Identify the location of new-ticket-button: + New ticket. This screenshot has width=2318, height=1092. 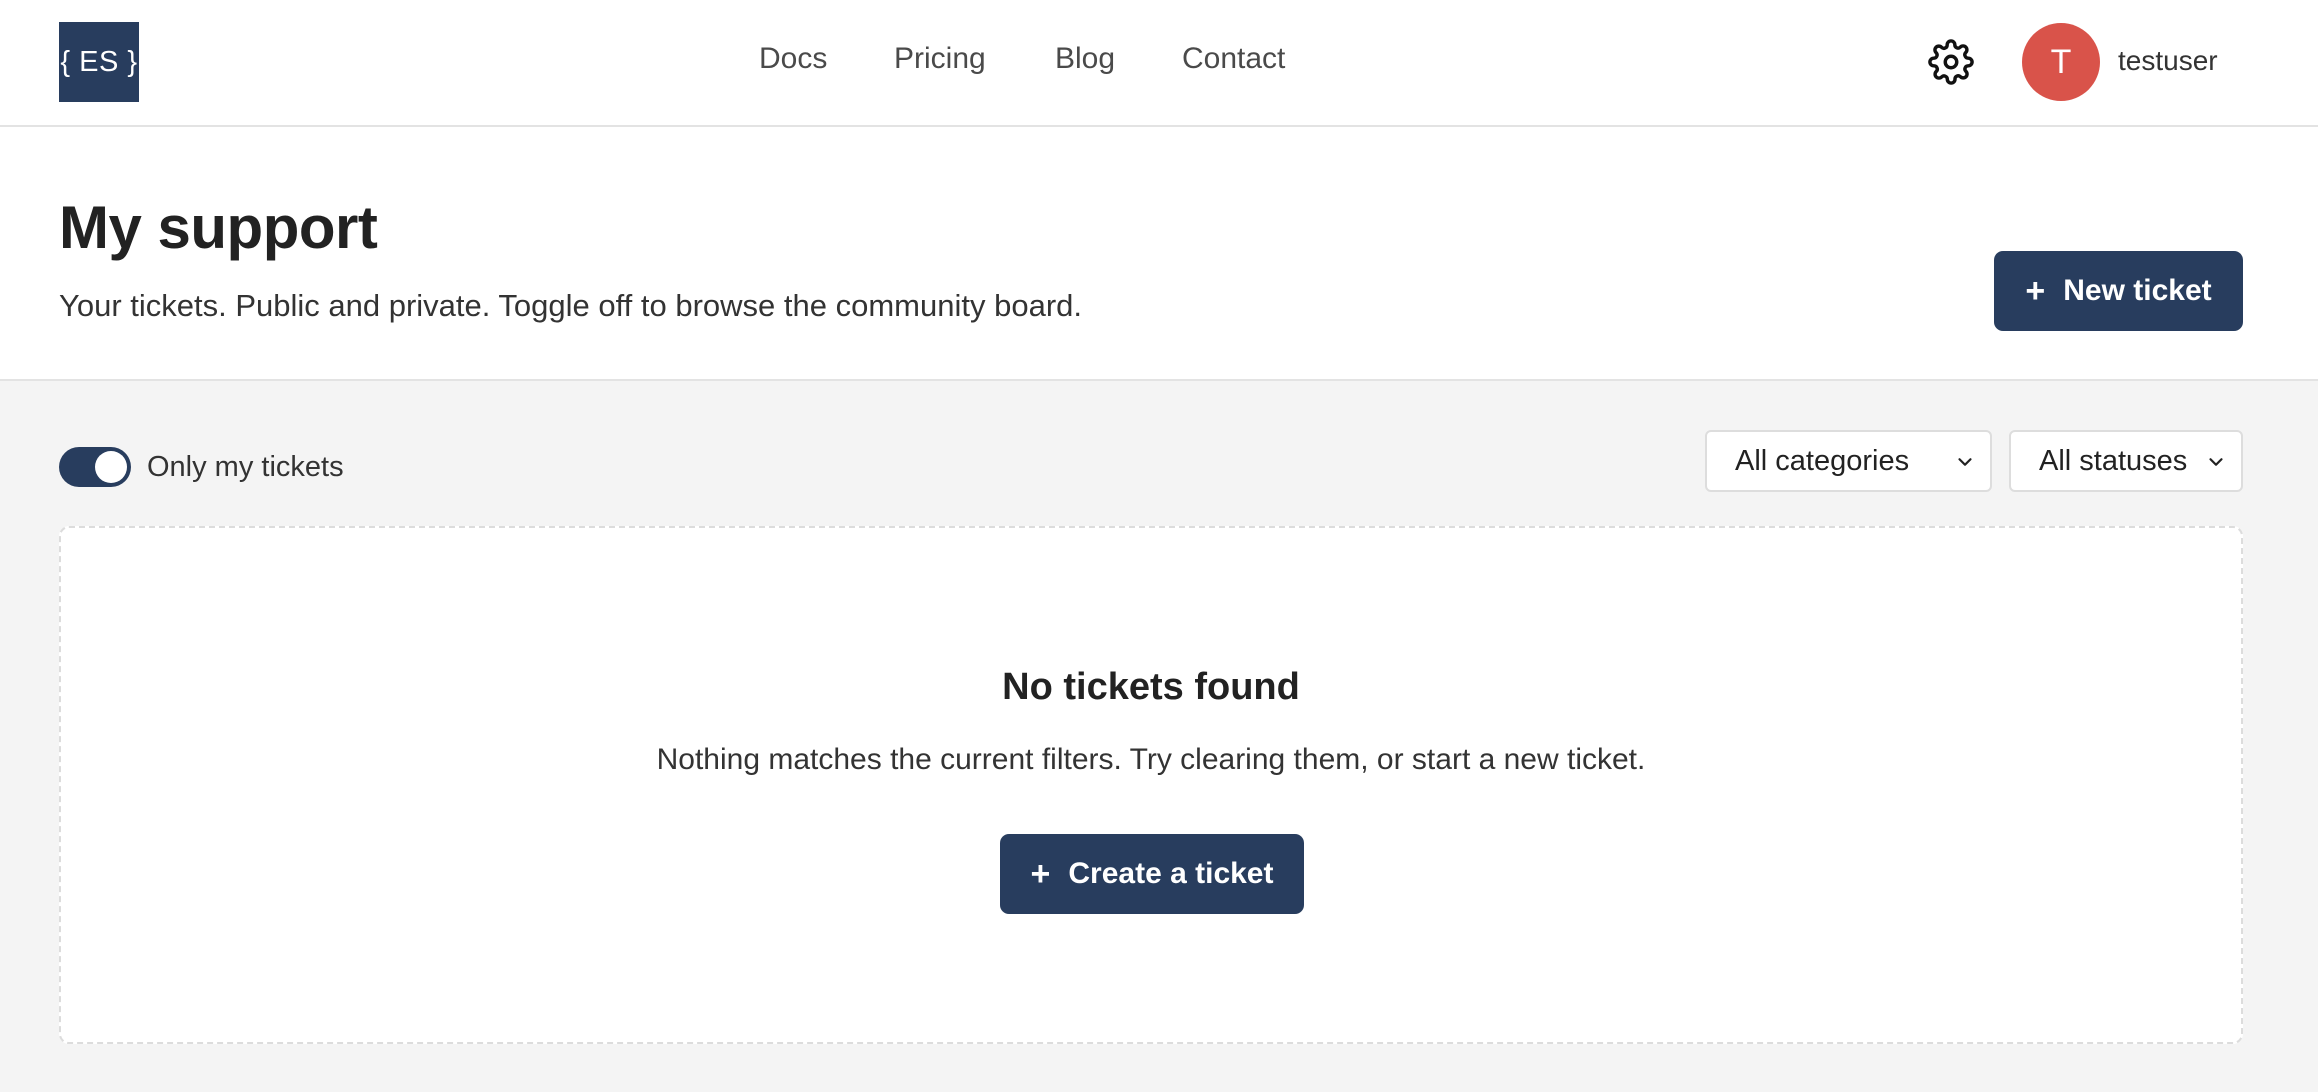
(2118, 291).